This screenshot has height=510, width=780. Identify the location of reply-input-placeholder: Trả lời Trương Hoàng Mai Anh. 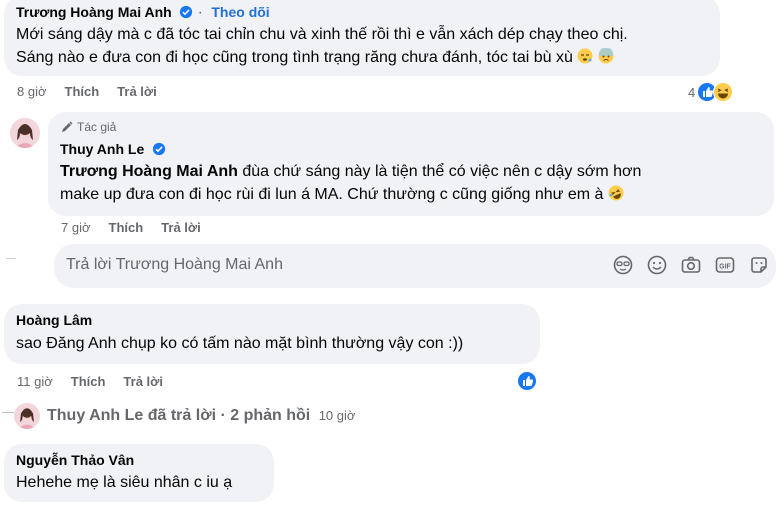
(174, 265).